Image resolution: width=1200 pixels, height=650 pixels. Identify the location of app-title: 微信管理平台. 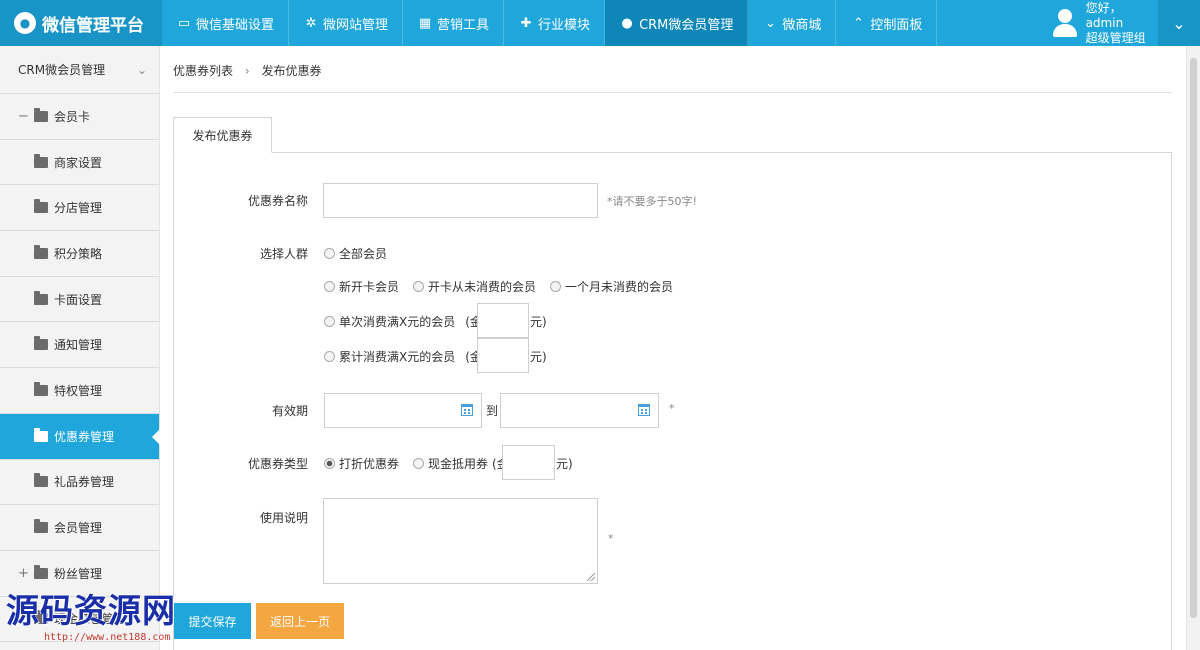
(93, 25).